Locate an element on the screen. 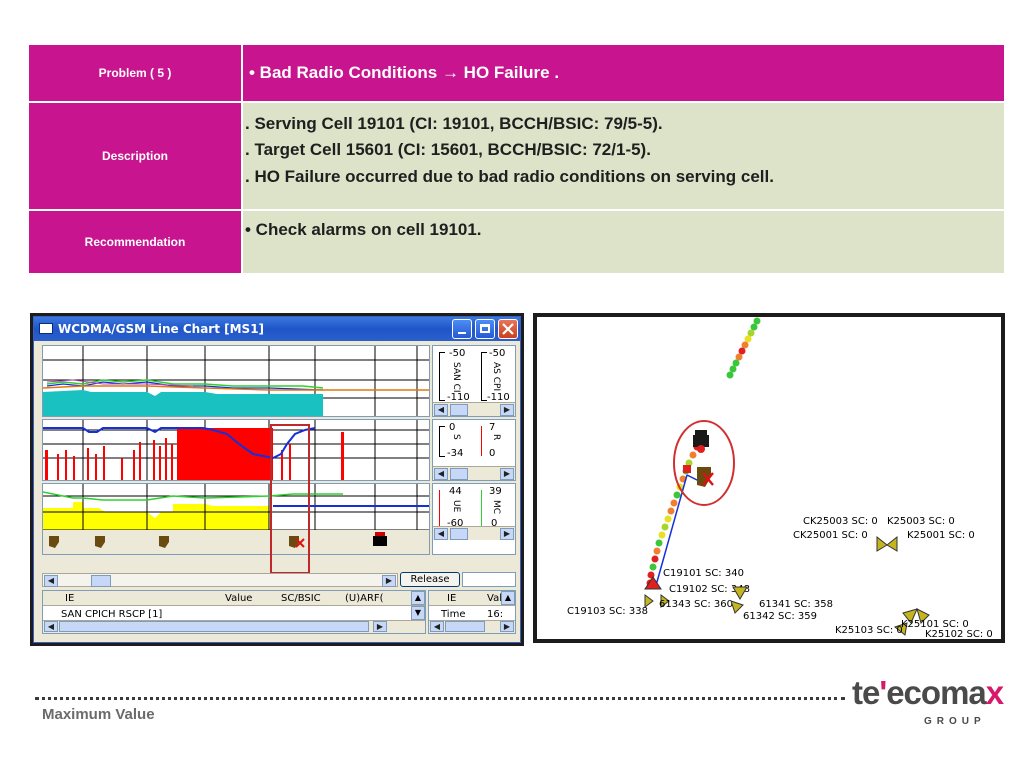  ho-failure-icon is located at coordinates (705, 477).